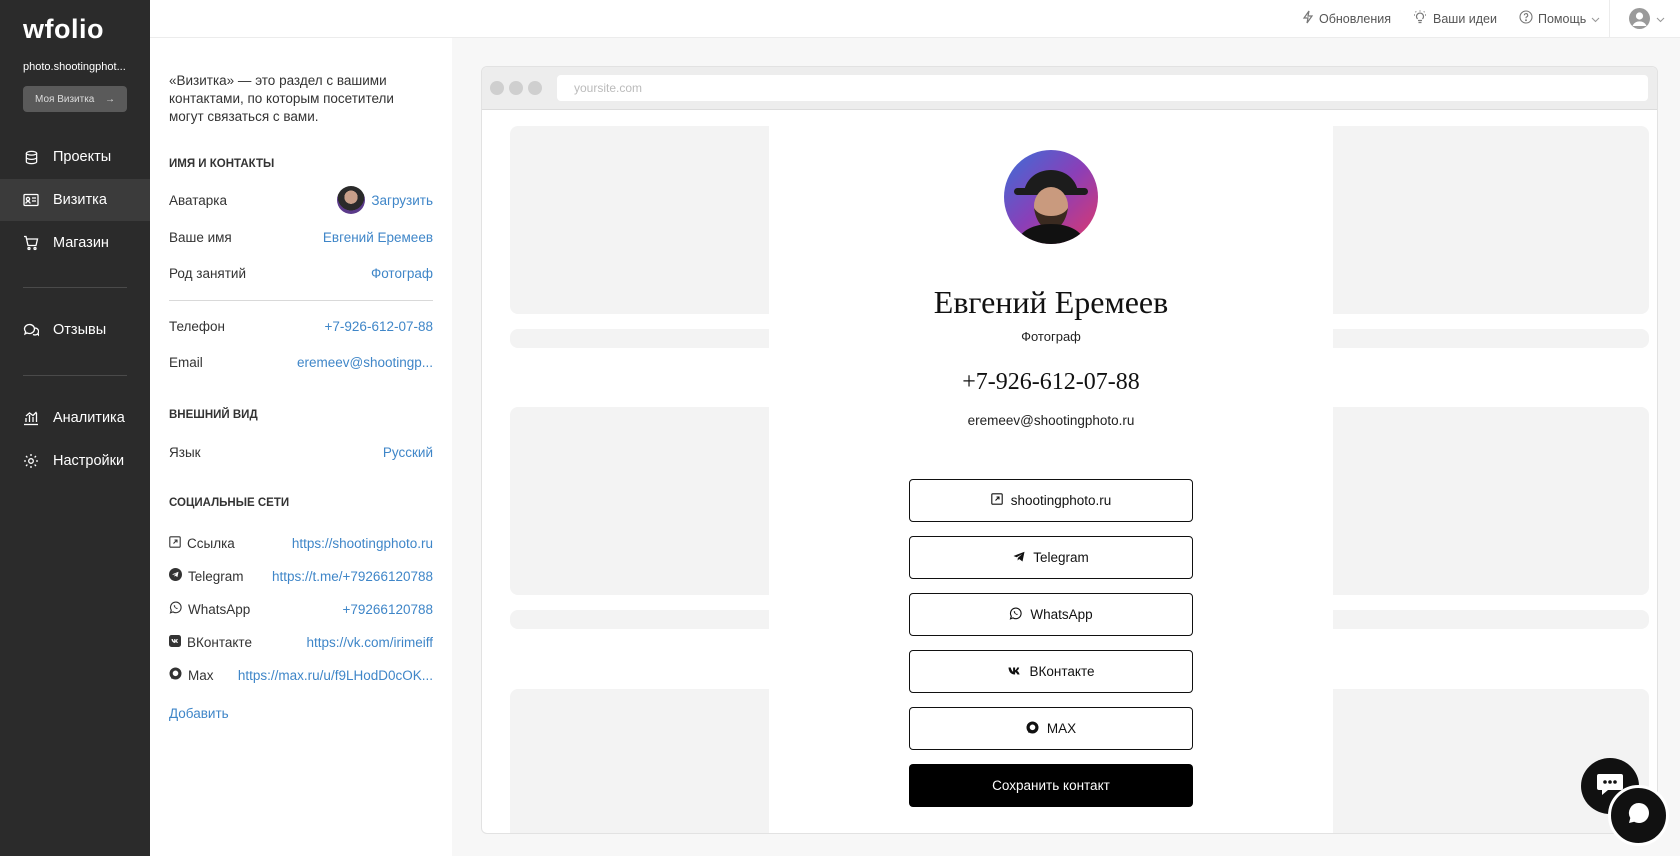 The width and height of the screenshot is (1680, 856). I want to click on occupation-row: Род занятий Фотограф, so click(301, 273).